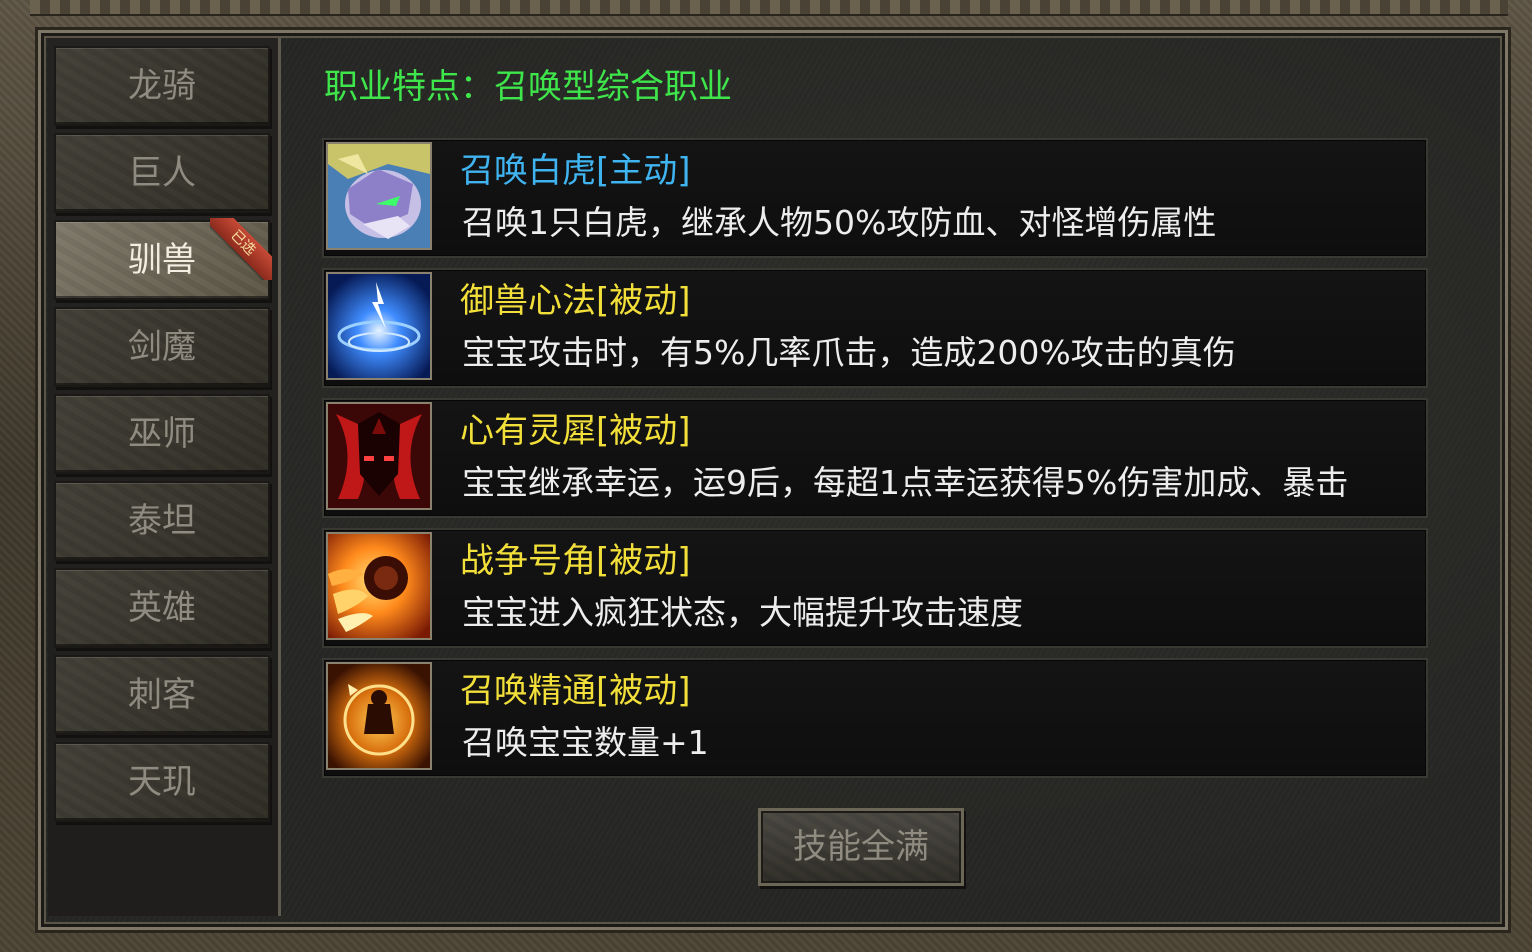 The image size is (1532, 952). I want to click on tab-wizard: 巫师, so click(162, 434).